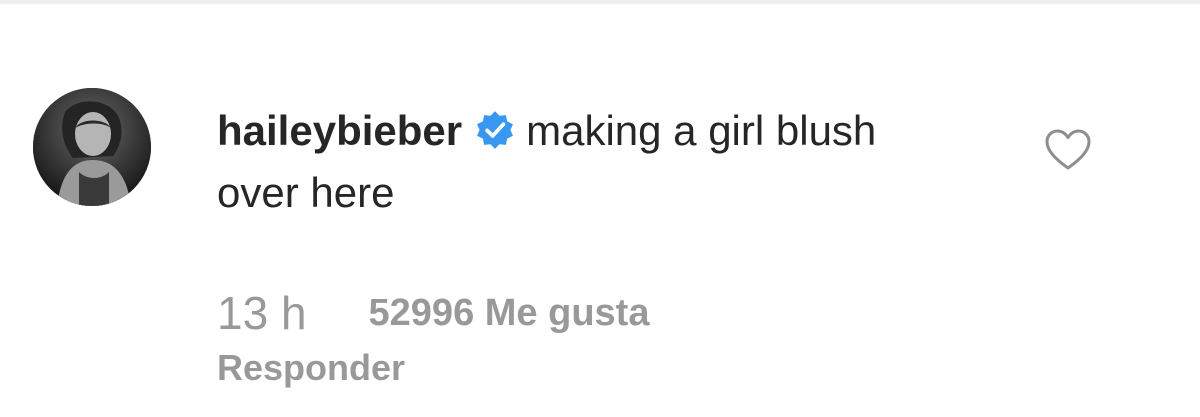 Image resolution: width=1200 pixels, height=417 pixels. What do you see at coordinates (311, 368) in the screenshot?
I see `reply-button: Responder` at bounding box center [311, 368].